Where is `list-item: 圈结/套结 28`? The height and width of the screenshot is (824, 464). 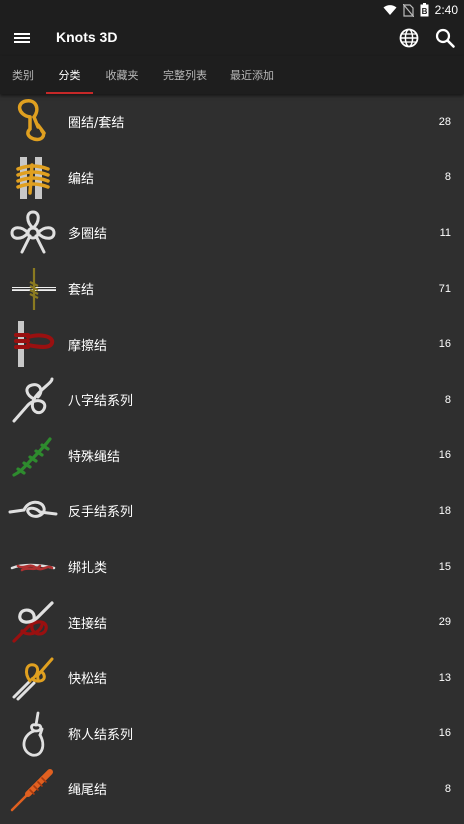
list-item: 圈结/套结 28 is located at coordinates (232, 122).